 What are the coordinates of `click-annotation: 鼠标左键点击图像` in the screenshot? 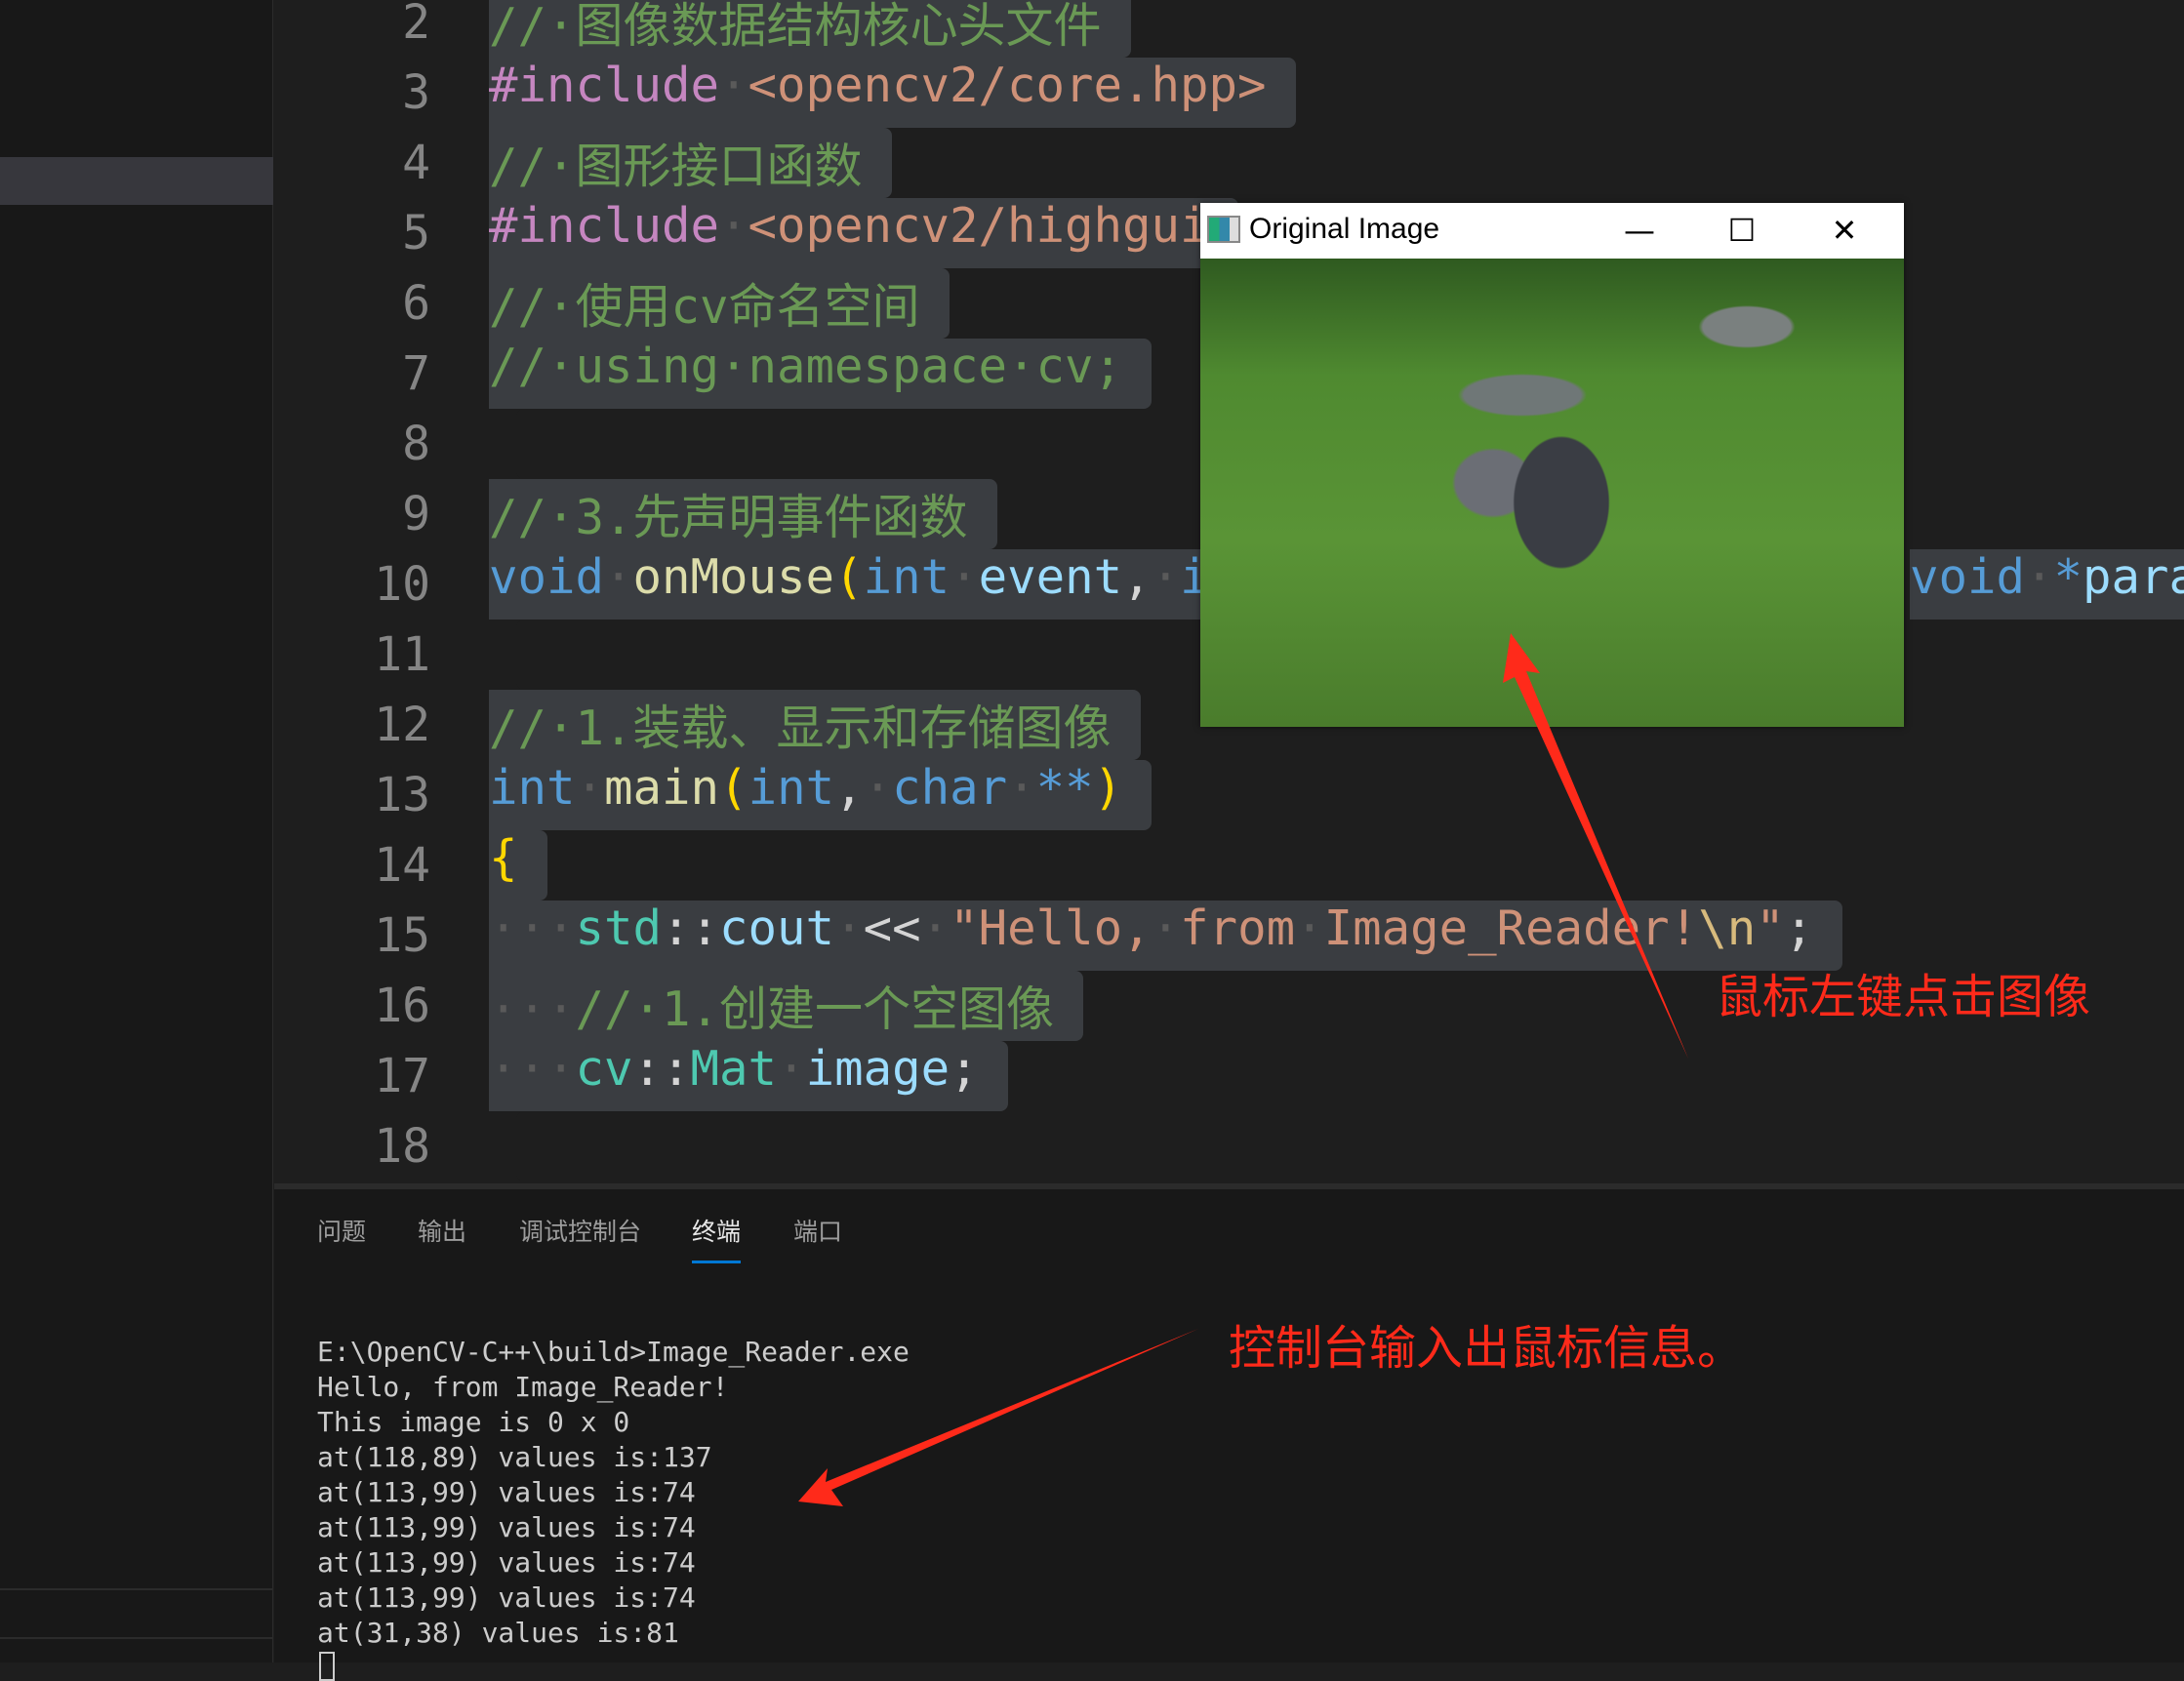 It's located at (1903, 997).